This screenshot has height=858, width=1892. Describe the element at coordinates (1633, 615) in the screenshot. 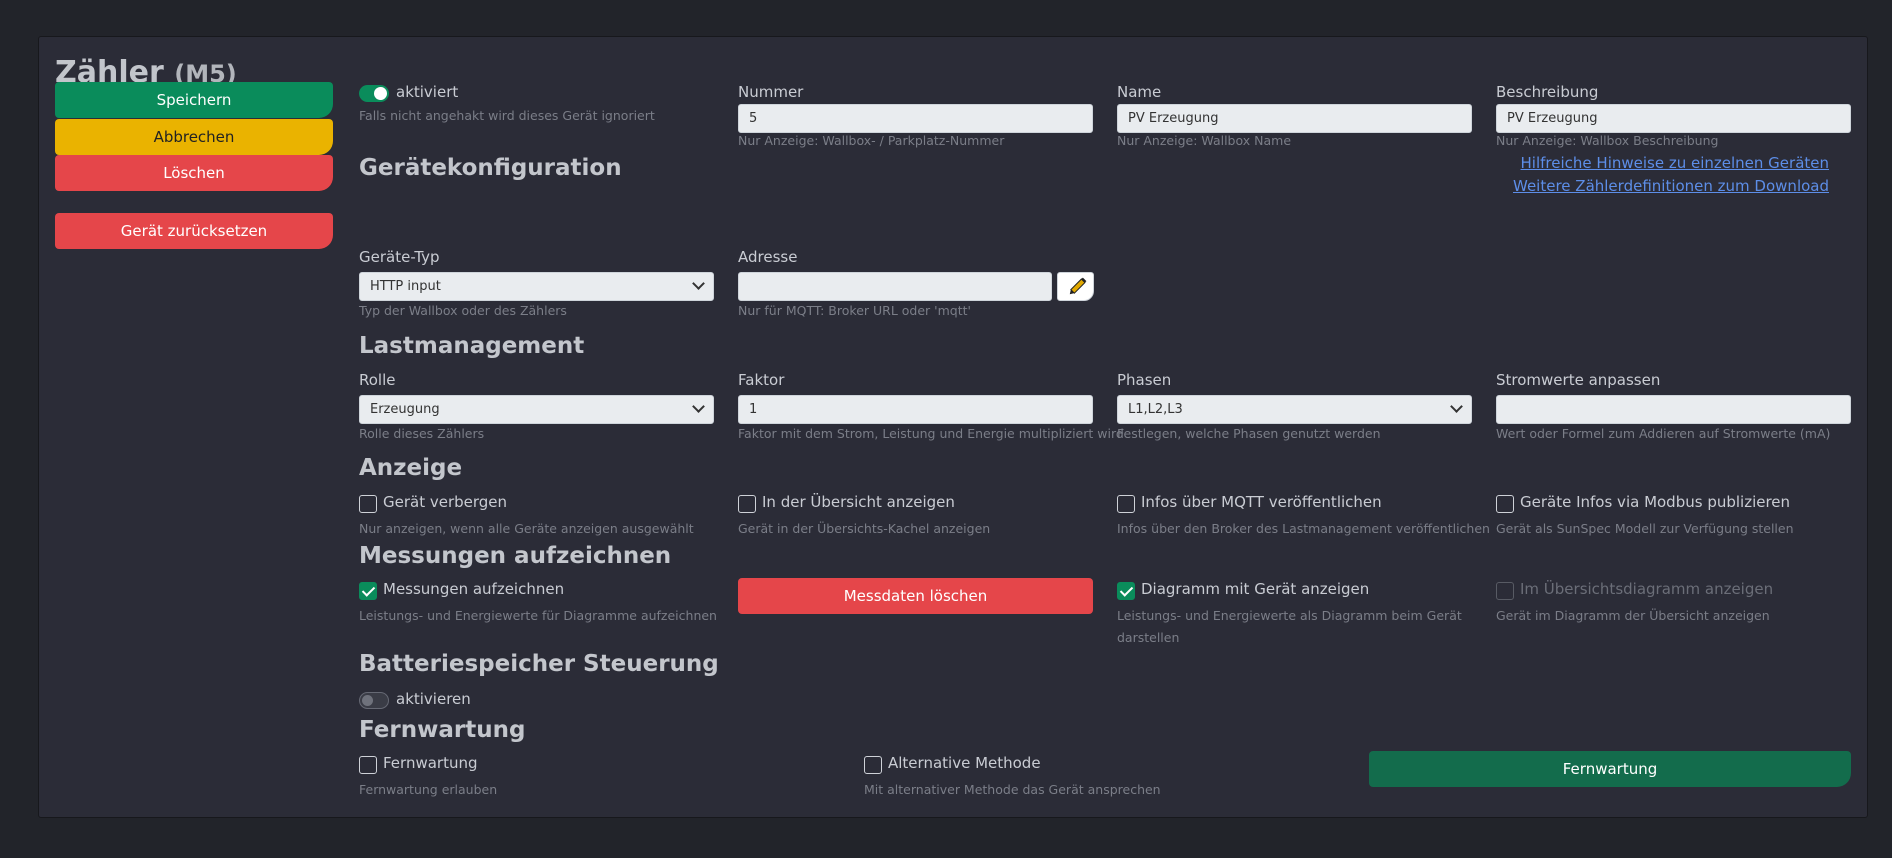

I see `overview-diagram-help: Gerät im Diagramm der Übersicht anzeigen` at that location.